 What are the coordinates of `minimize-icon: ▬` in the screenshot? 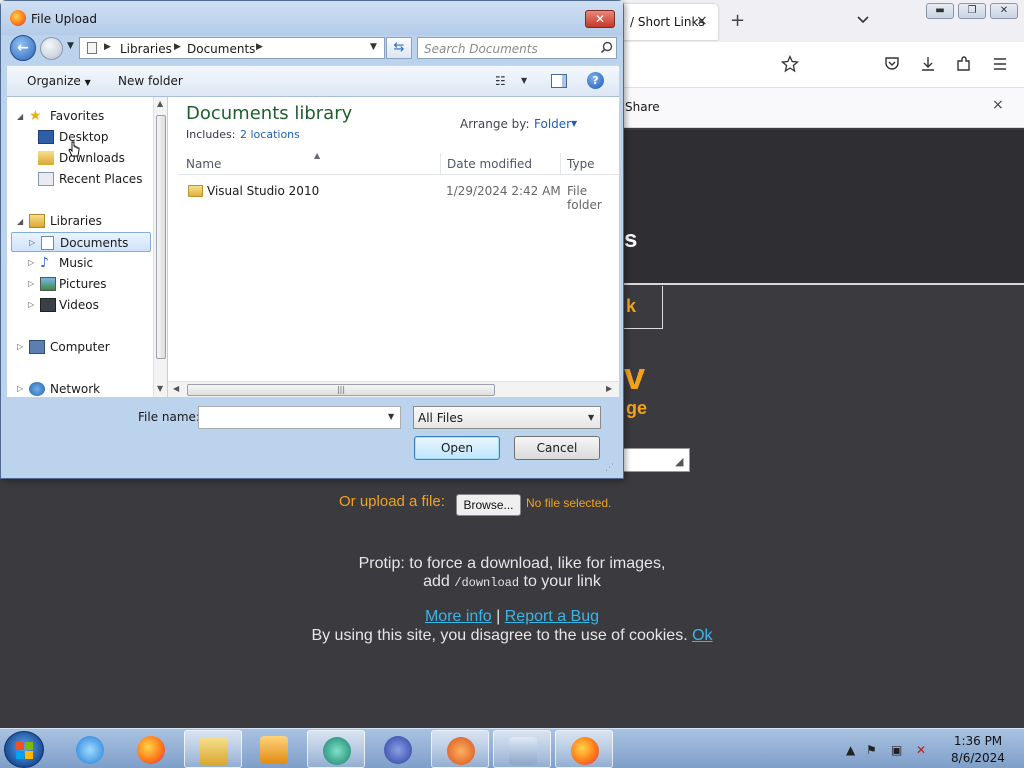 It's located at (940, 11).